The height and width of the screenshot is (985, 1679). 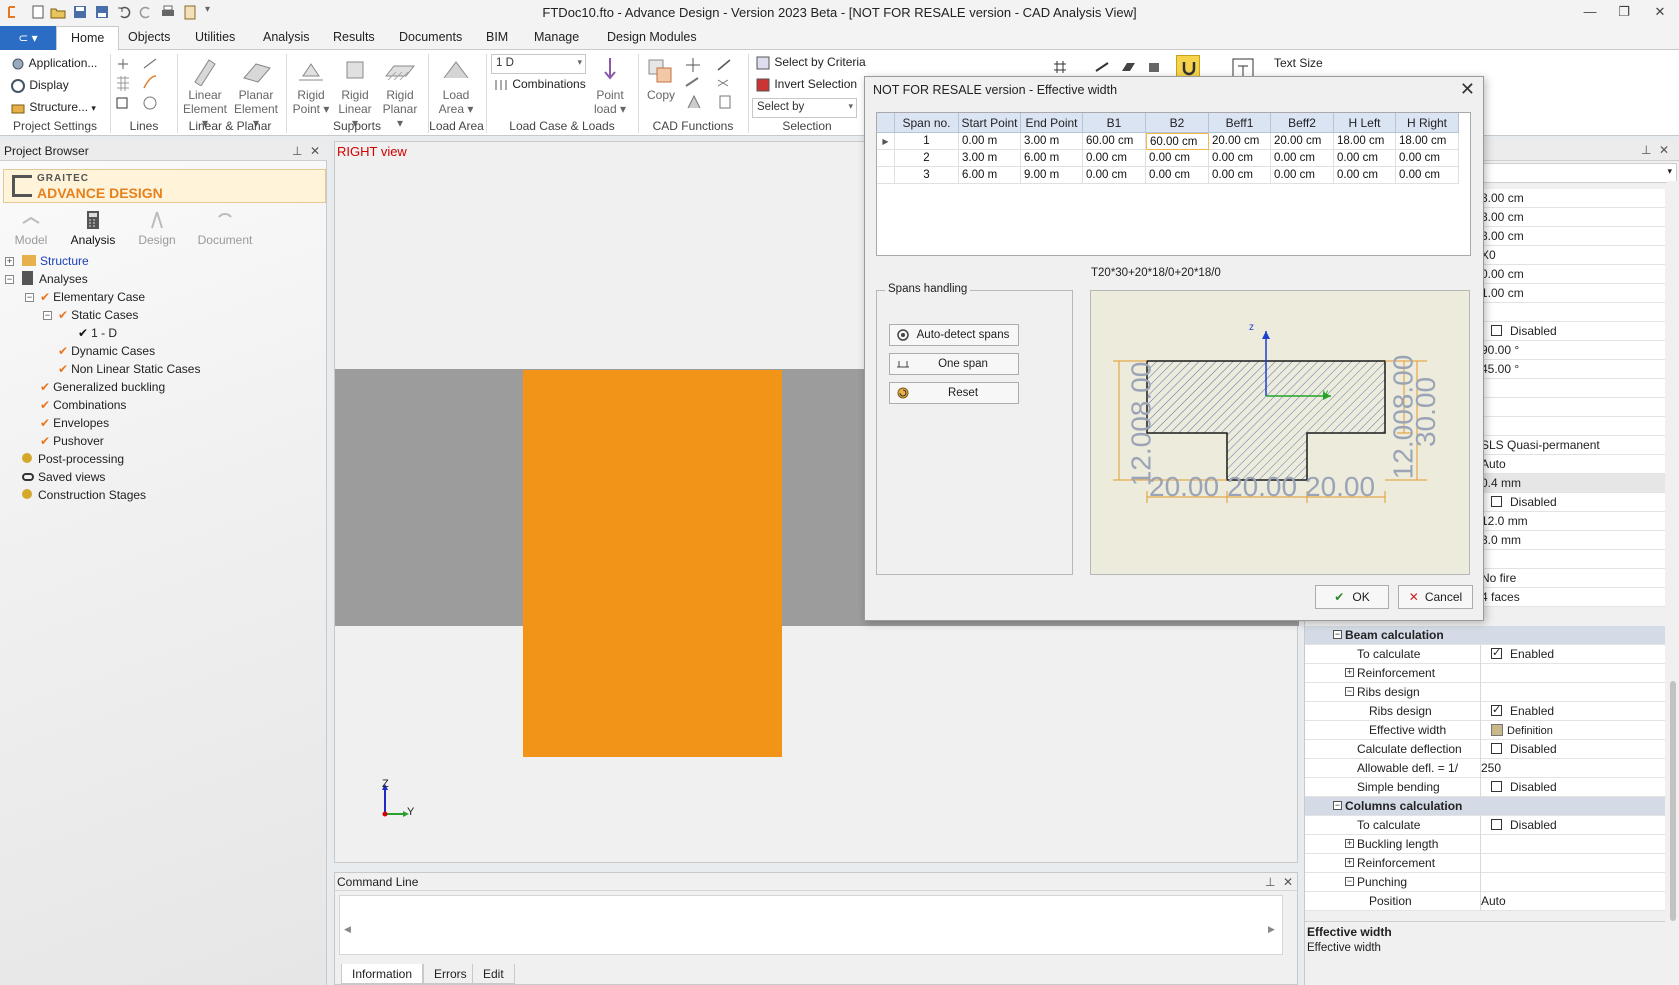 I want to click on close-window-icon: ✕, so click(x=1660, y=12).